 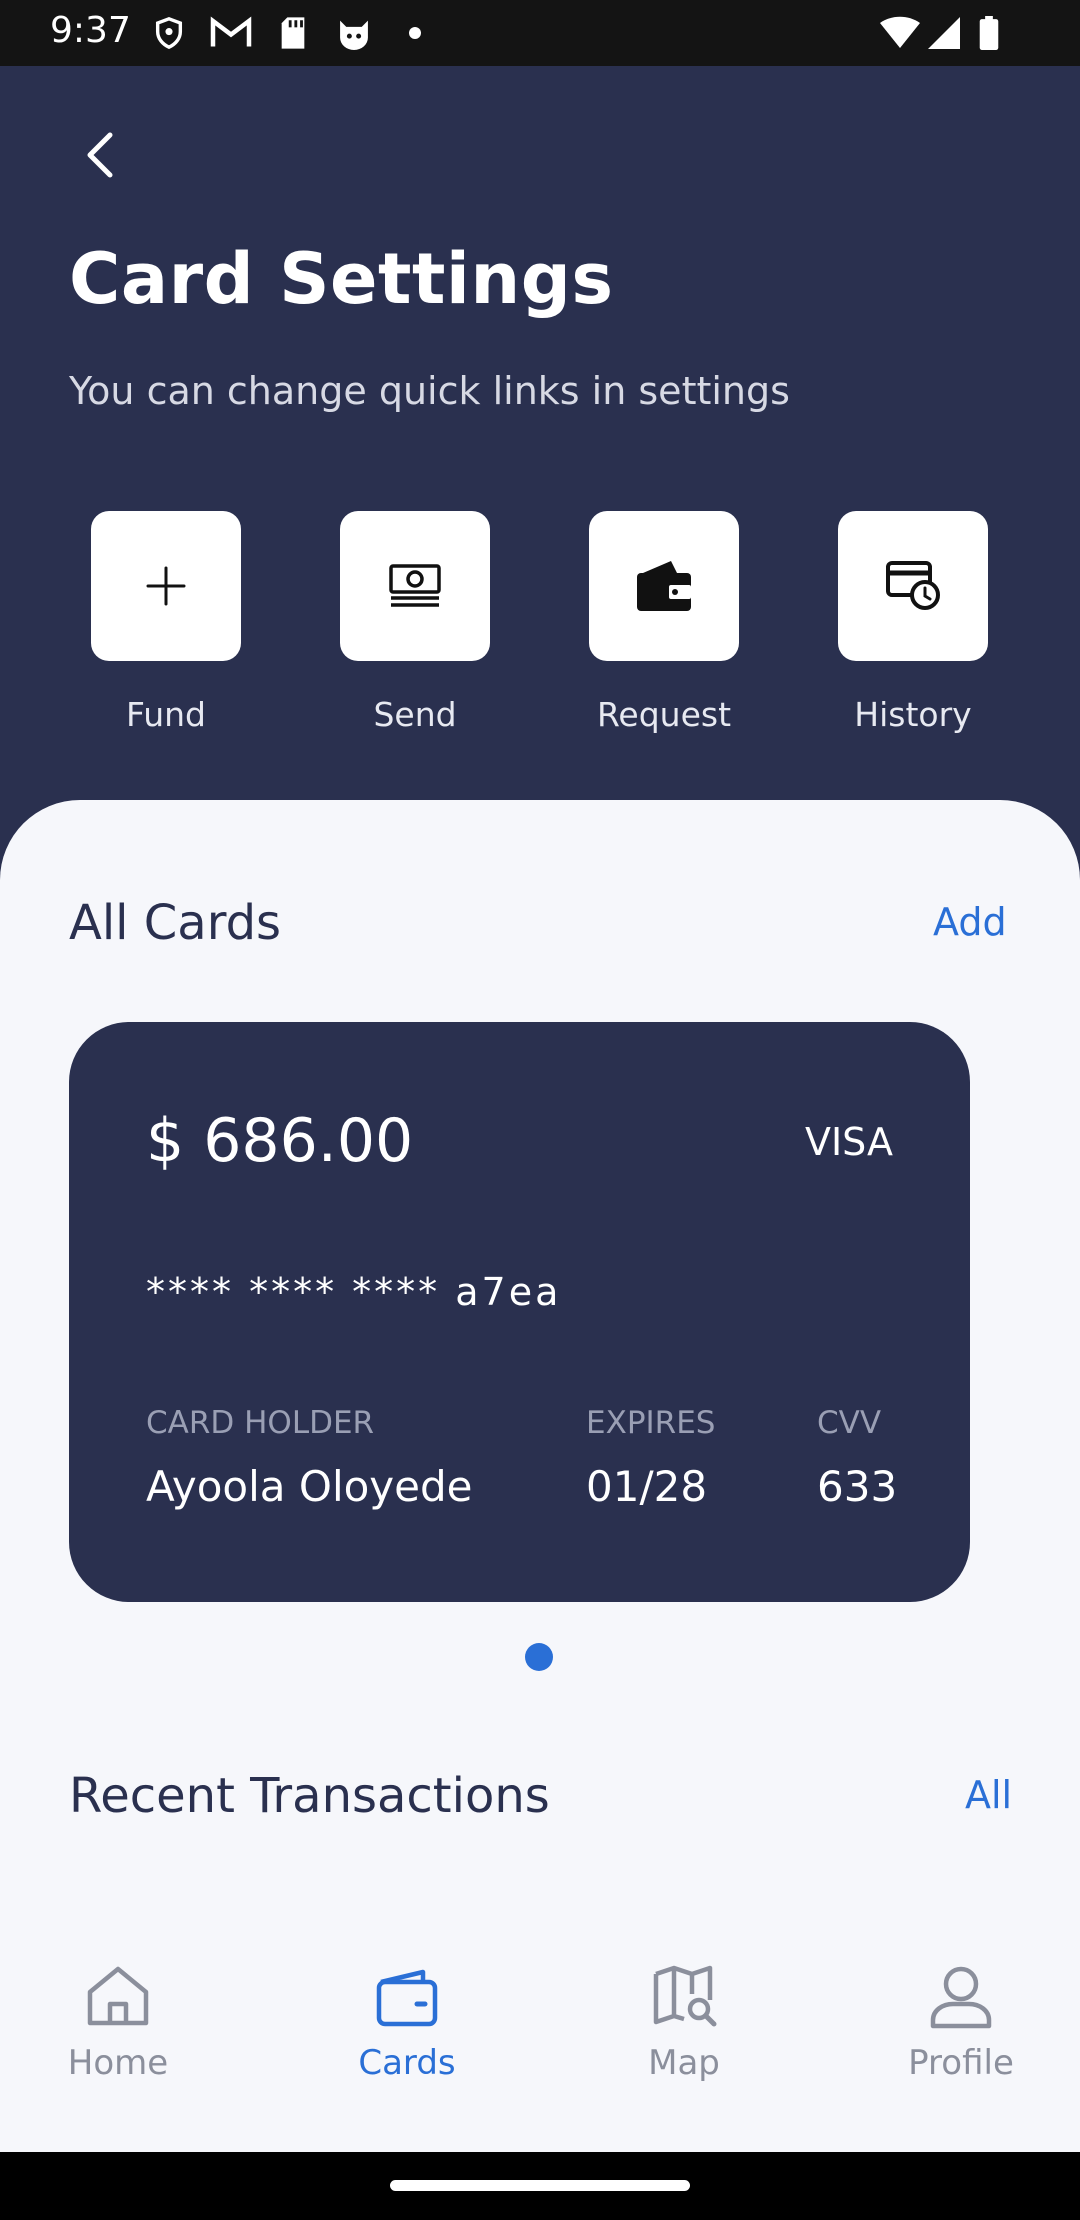 What do you see at coordinates (647, 1486) in the screenshot?
I see `card-expires-value: 01/28` at bounding box center [647, 1486].